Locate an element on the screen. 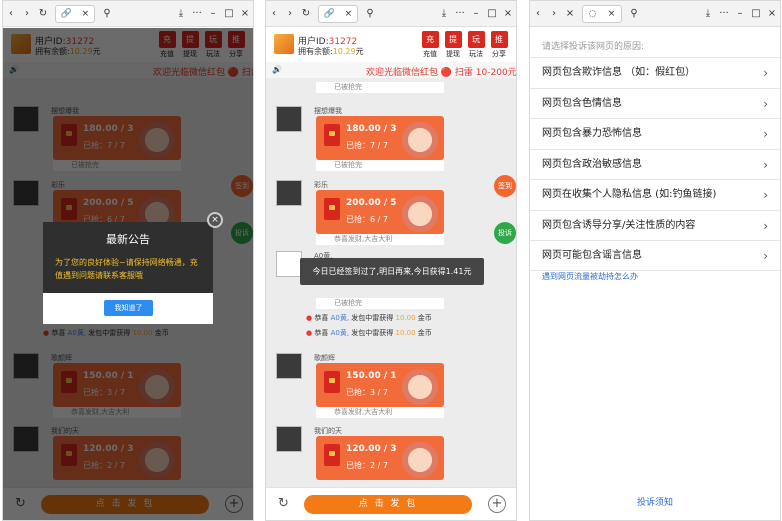 This screenshot has height=521, width=782. plus-icon: + is located at coordinates (497, 504).